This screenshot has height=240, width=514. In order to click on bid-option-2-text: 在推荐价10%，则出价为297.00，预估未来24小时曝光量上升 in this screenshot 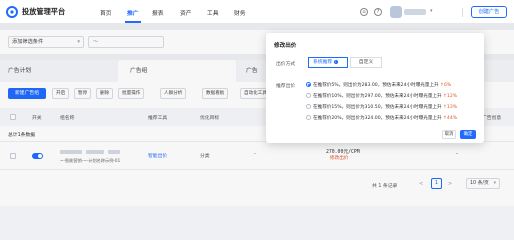, I will do `click(377, 96)`.